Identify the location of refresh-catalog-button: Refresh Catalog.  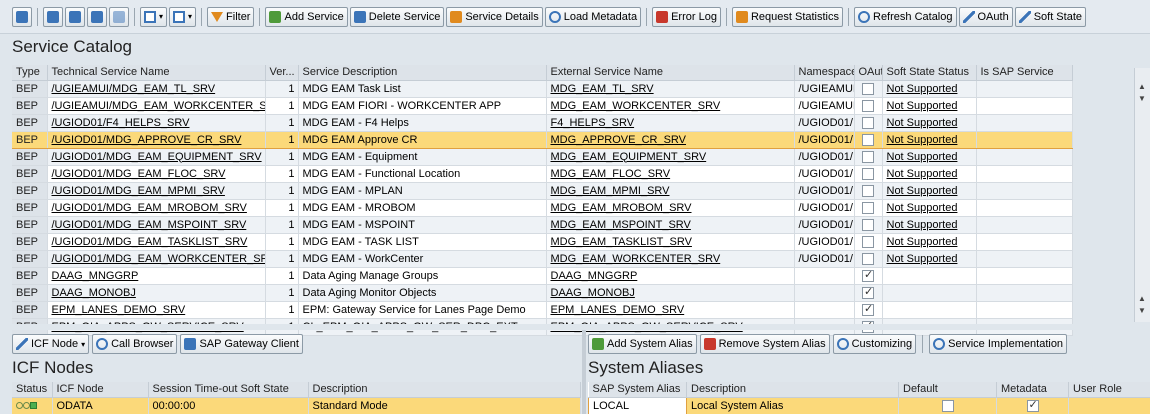
(905, 16).